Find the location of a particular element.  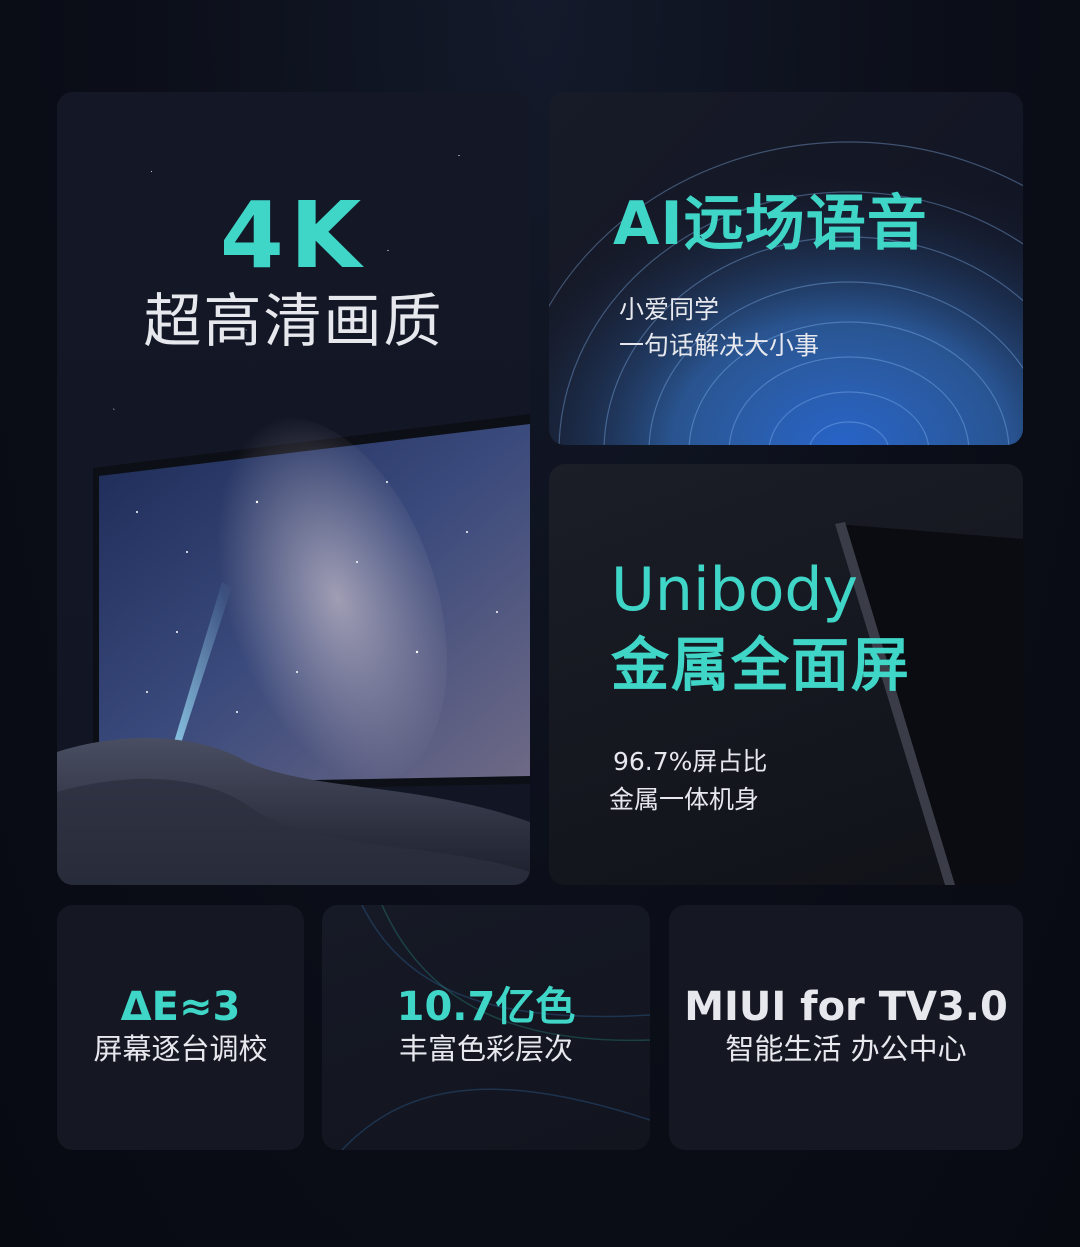

card-miui-title: MIUI for TV3.0 is located at coordinates (846, 1007).